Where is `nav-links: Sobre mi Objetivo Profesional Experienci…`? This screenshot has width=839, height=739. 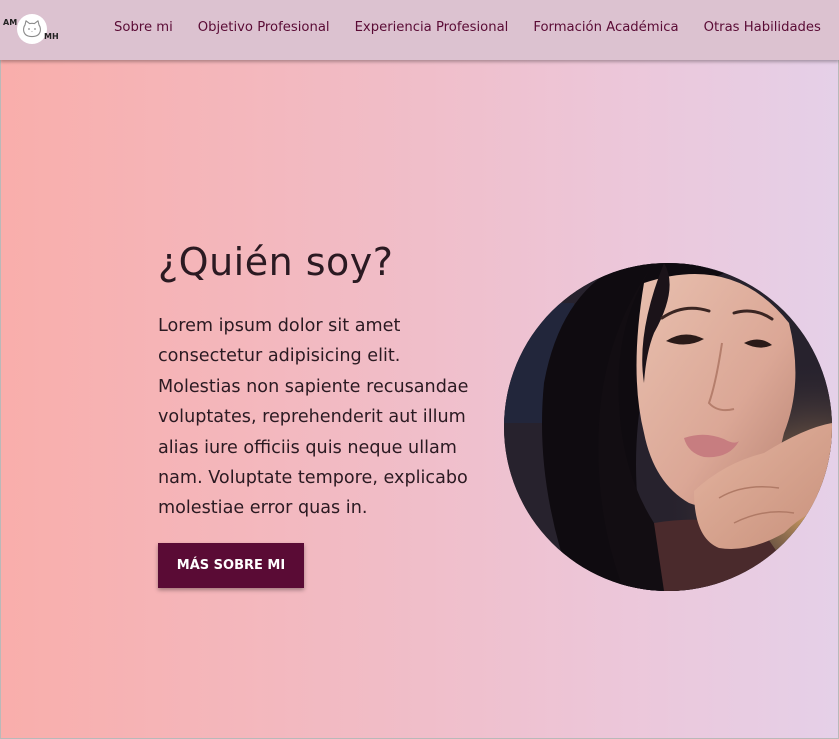 nav-links: Sobre mi Objetivo Profesional Experienci… is located at coordinates (476, 27).